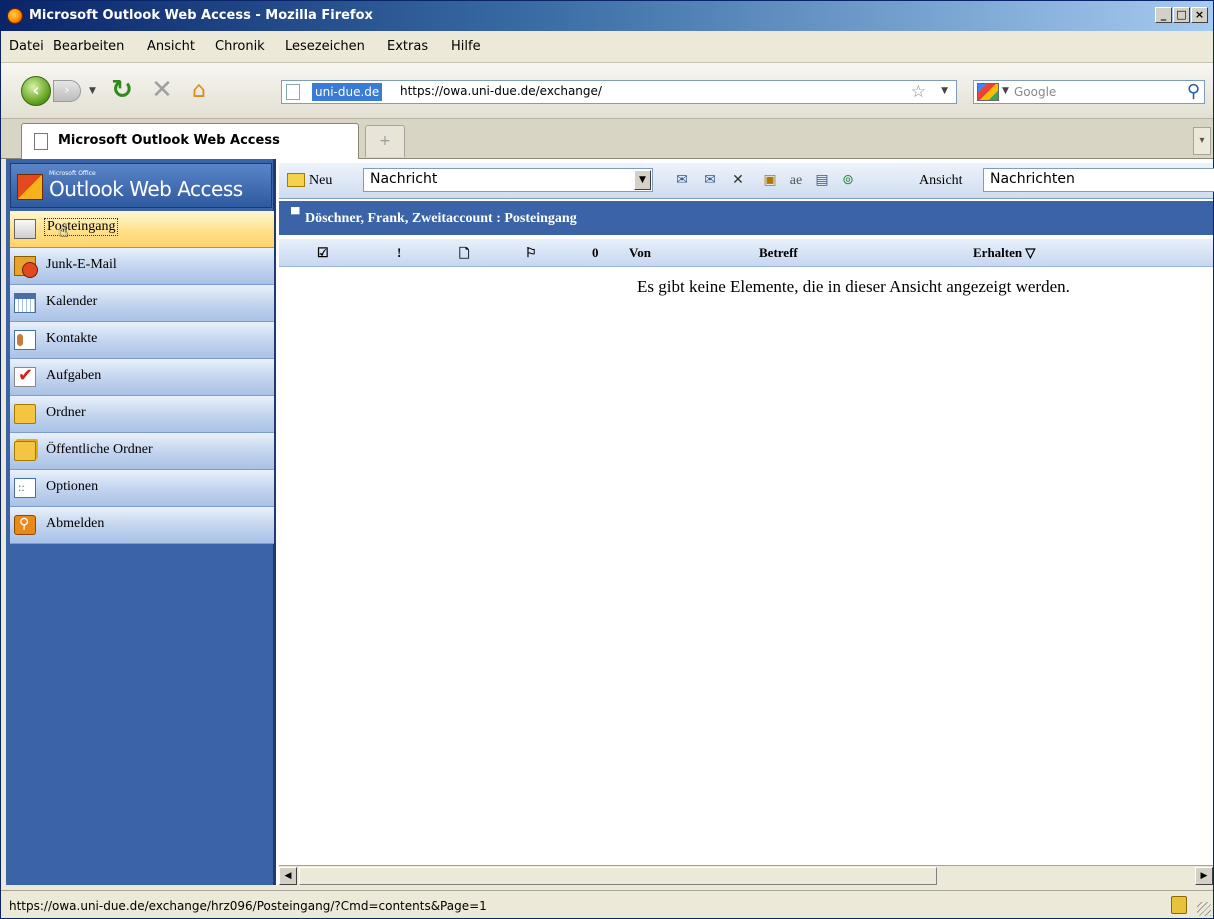  I want to click on site-identity-label: uni-due.de, so click(347, 92).